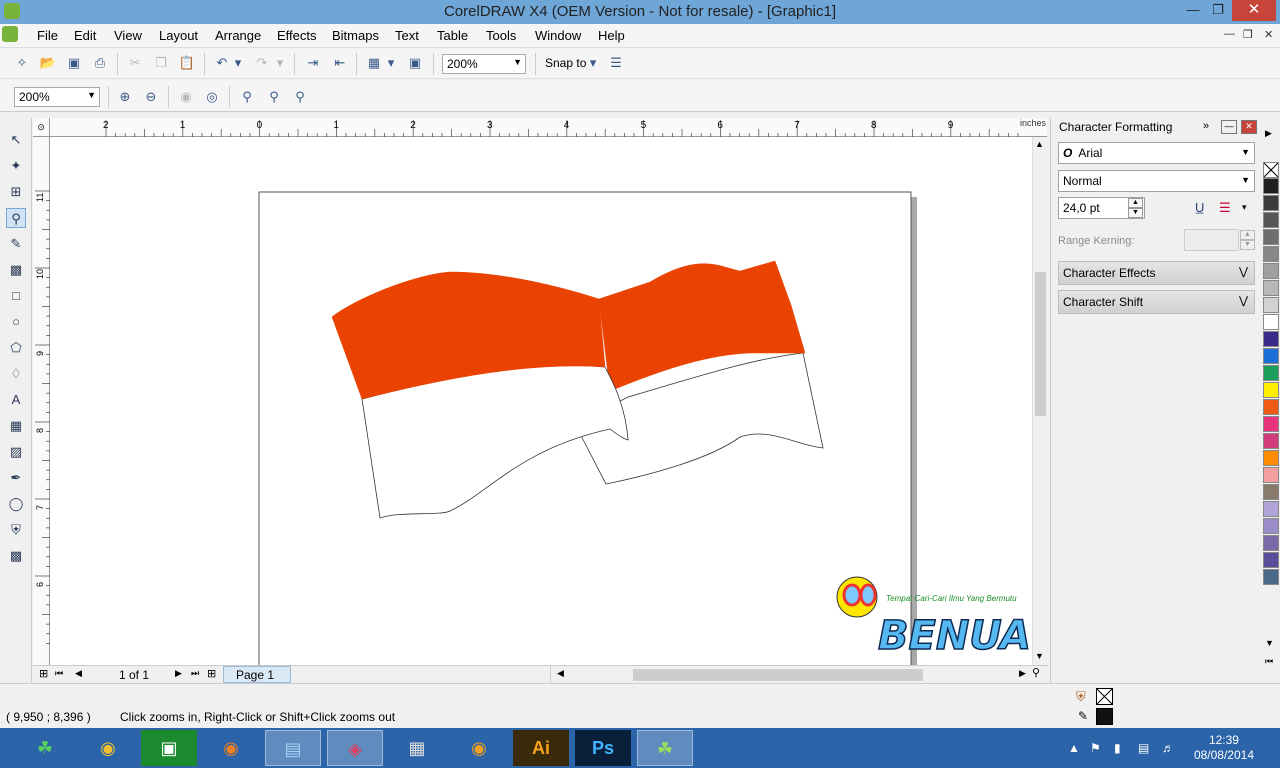 This screenshot has height=768, width=1280. Describe the element at coordinates (187, 63) in the screenshot. I see `paste-icon: 📋` at that location.